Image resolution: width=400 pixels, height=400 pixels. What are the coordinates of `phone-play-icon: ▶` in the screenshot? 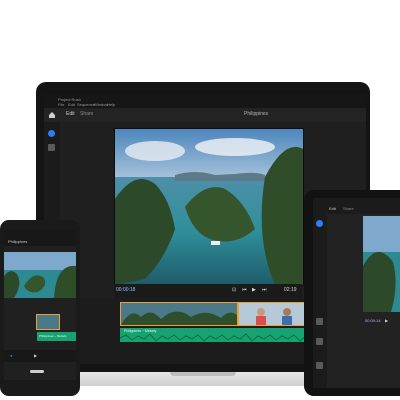 It's located at (35, 355).